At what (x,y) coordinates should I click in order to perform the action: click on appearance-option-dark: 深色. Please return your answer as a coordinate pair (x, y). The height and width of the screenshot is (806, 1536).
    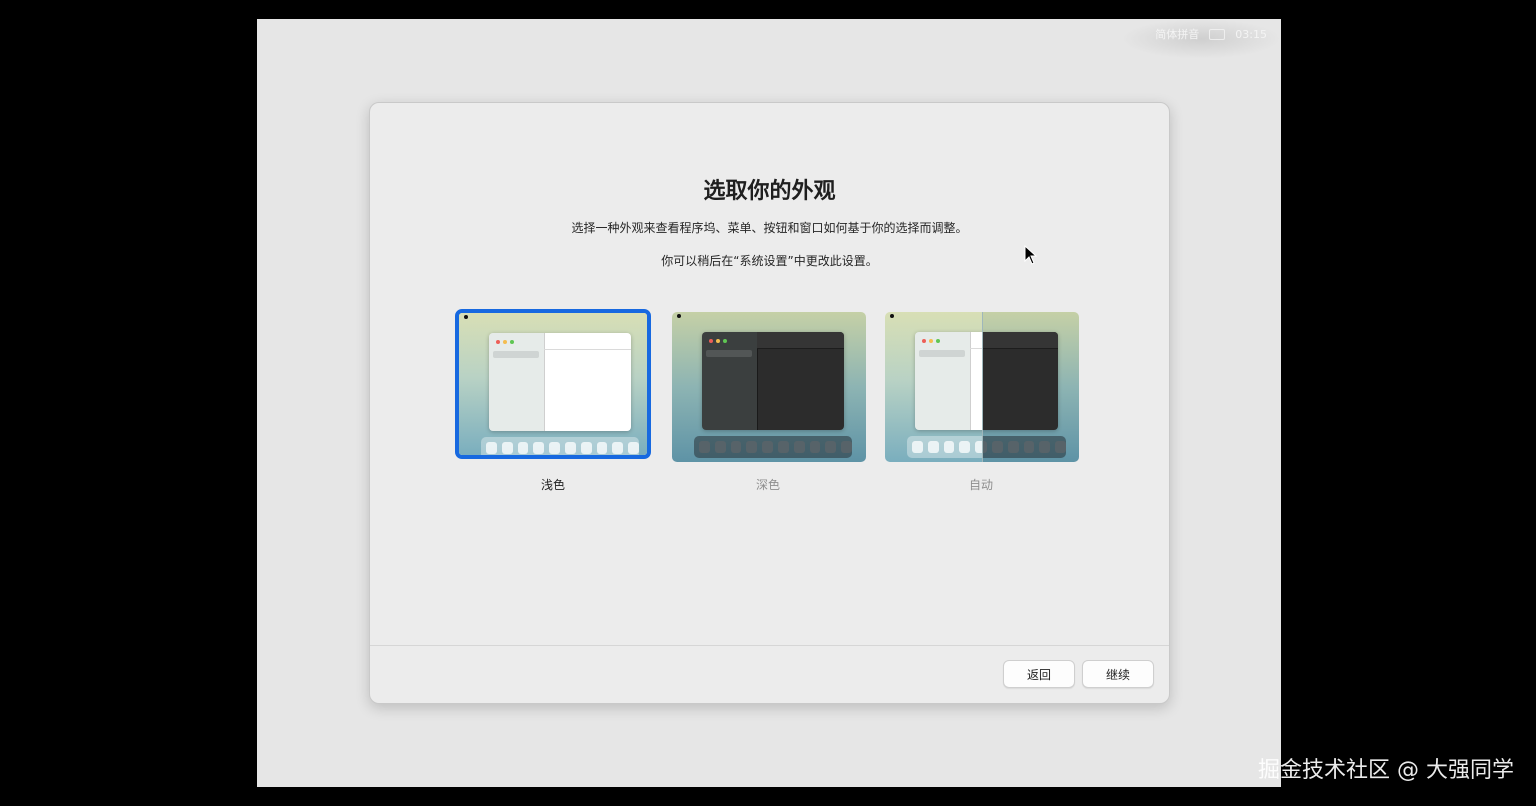
    Looking at the image, I should click on (768, 402).